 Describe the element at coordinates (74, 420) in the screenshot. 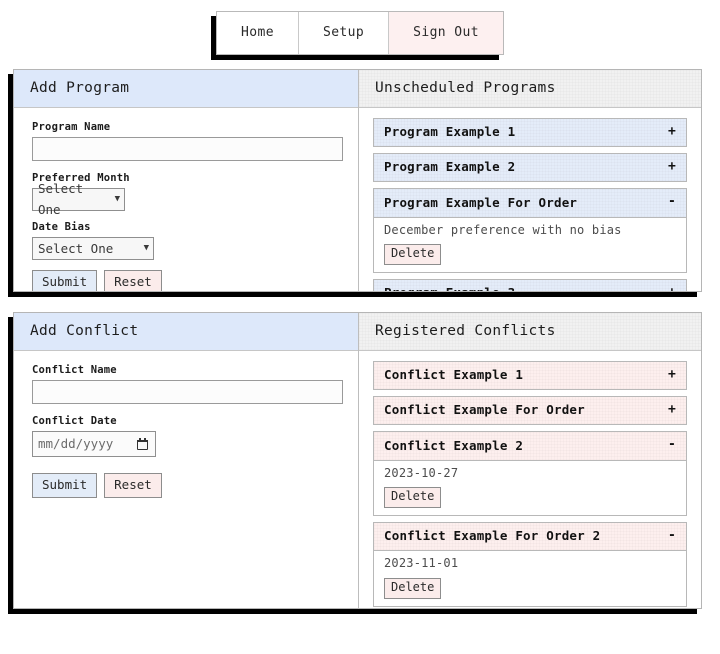

I see `conflict-date-label: Conflict Date` at that location.